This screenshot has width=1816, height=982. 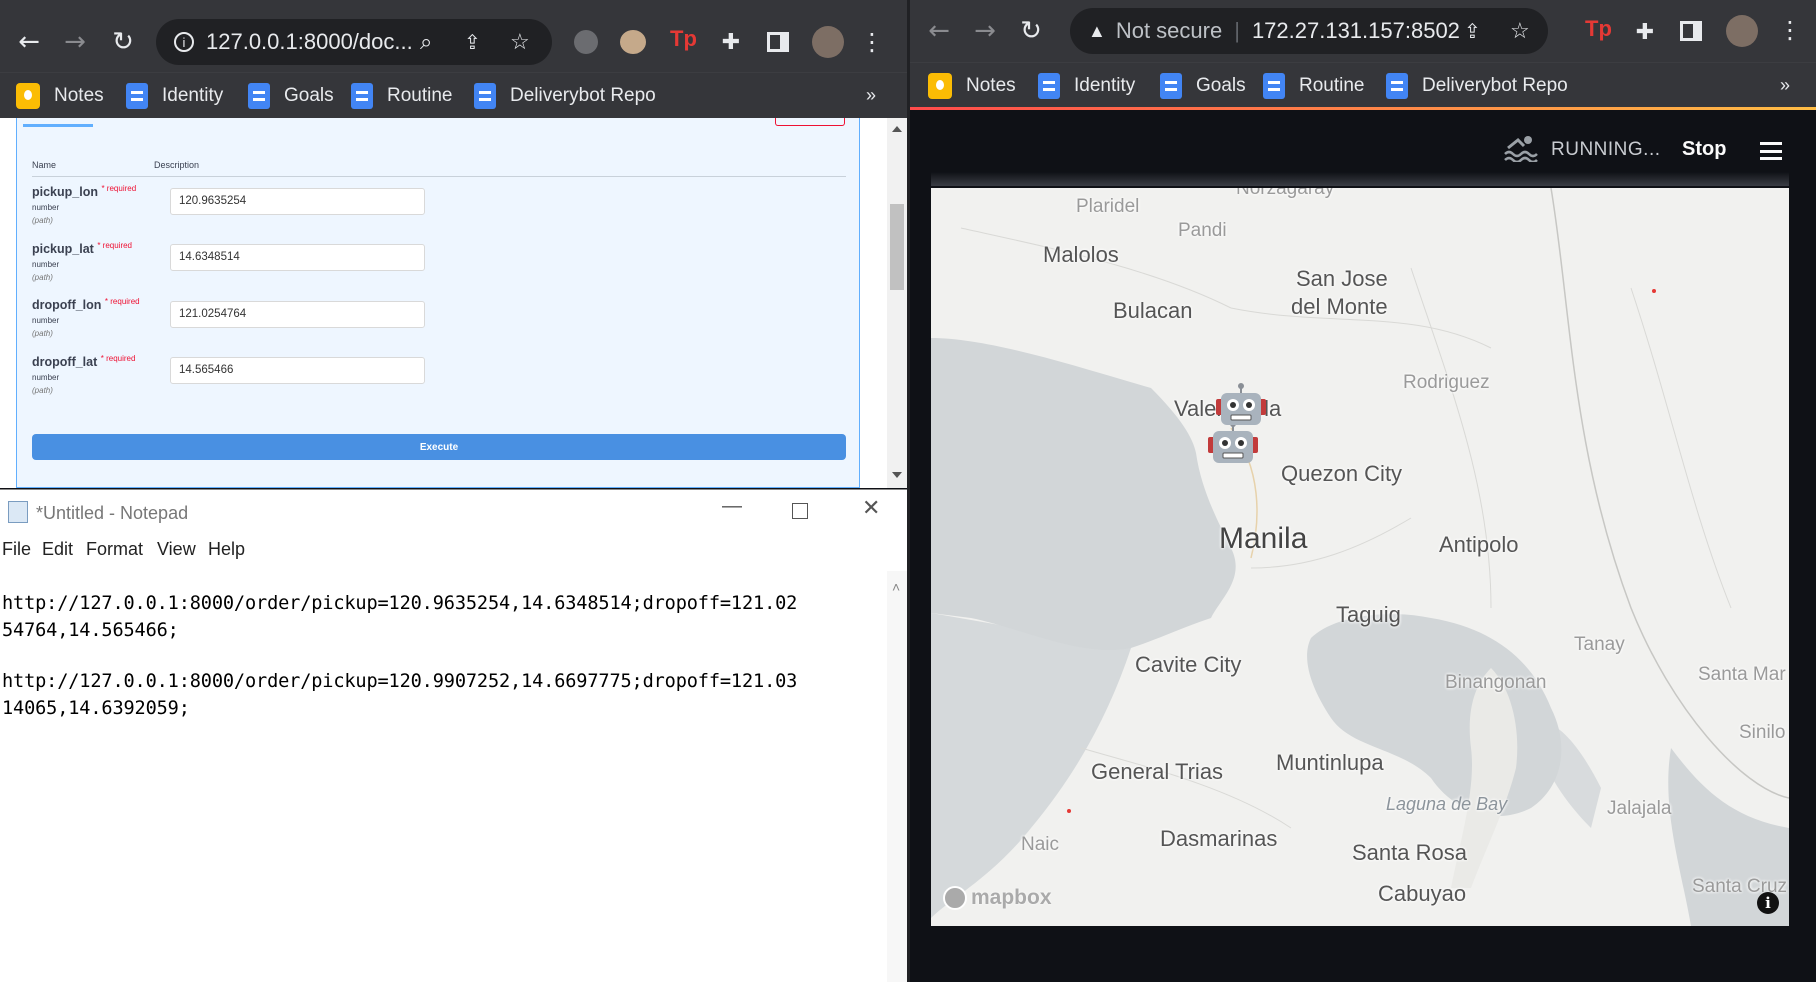 What do you see at coordinates (297, 257) in the screenshot?
I see `pickup-lat-input: 14.6348514` at bounding box center [297, 257].